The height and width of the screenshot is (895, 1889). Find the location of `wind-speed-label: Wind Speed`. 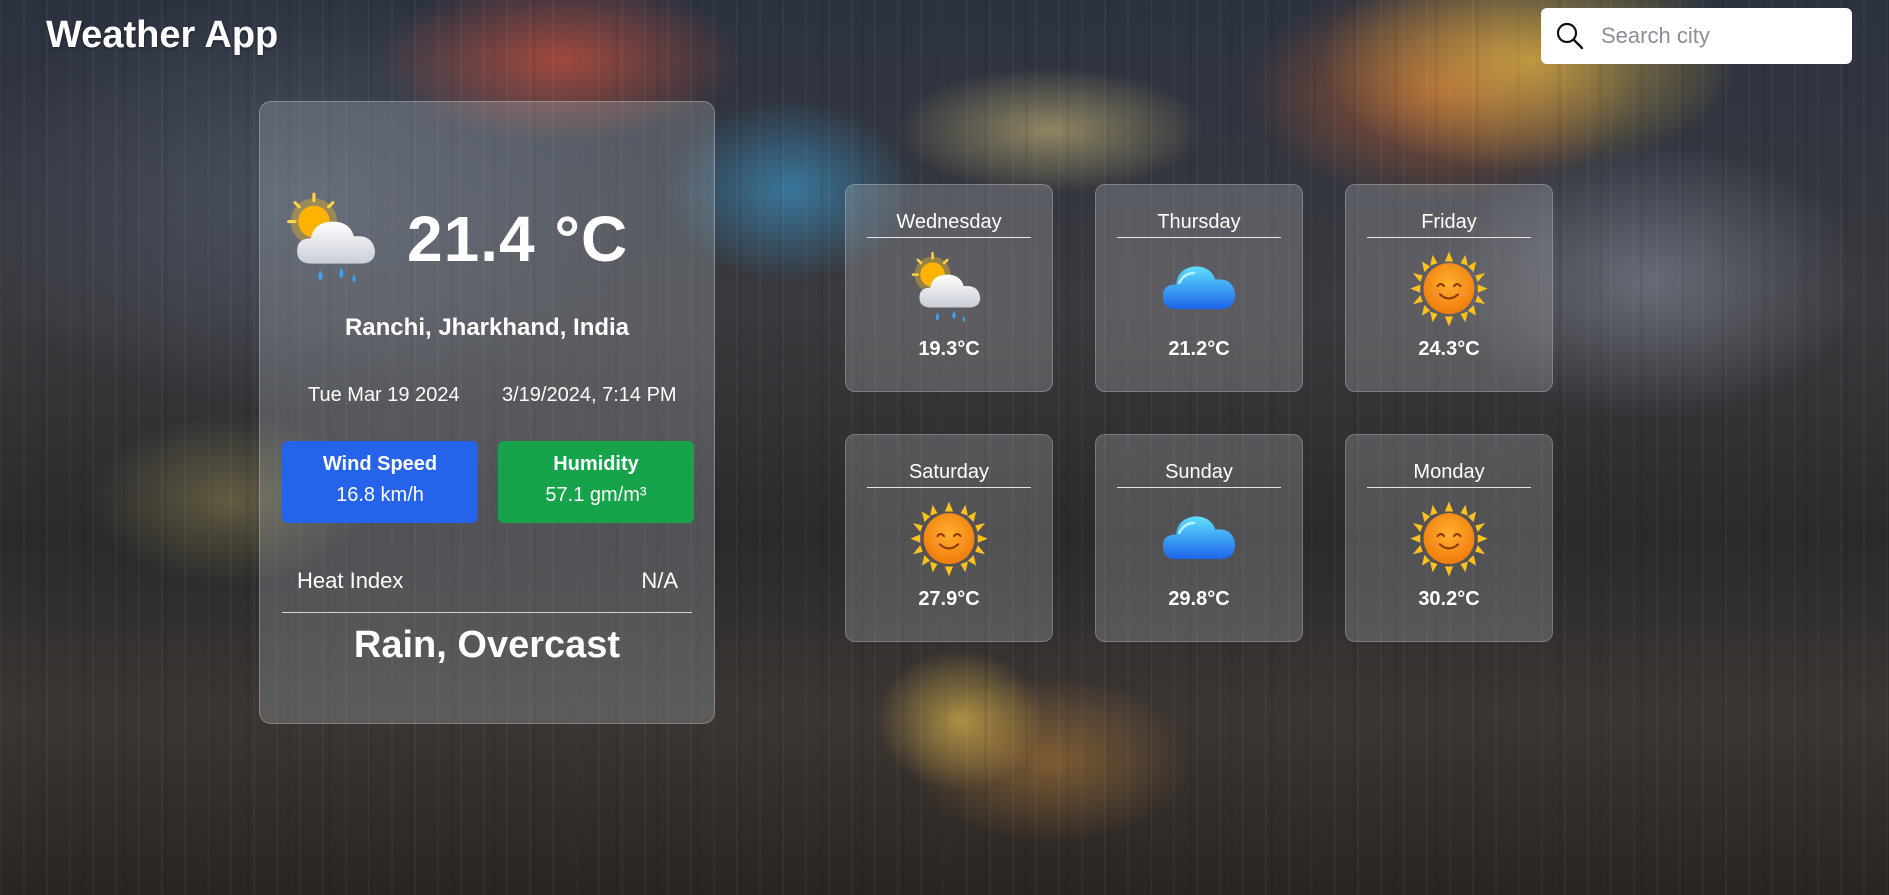

wind-speed-label: Wind Speed is located at coordinates (380, 464).